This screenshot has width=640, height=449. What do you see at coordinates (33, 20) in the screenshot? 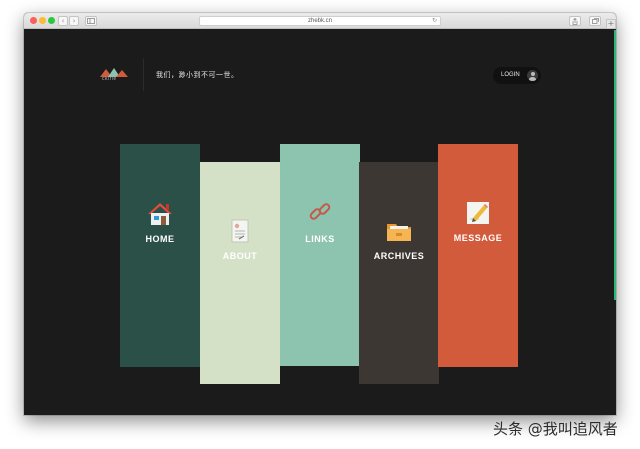
I see `close-window-button` at bounding box center [33, 20].